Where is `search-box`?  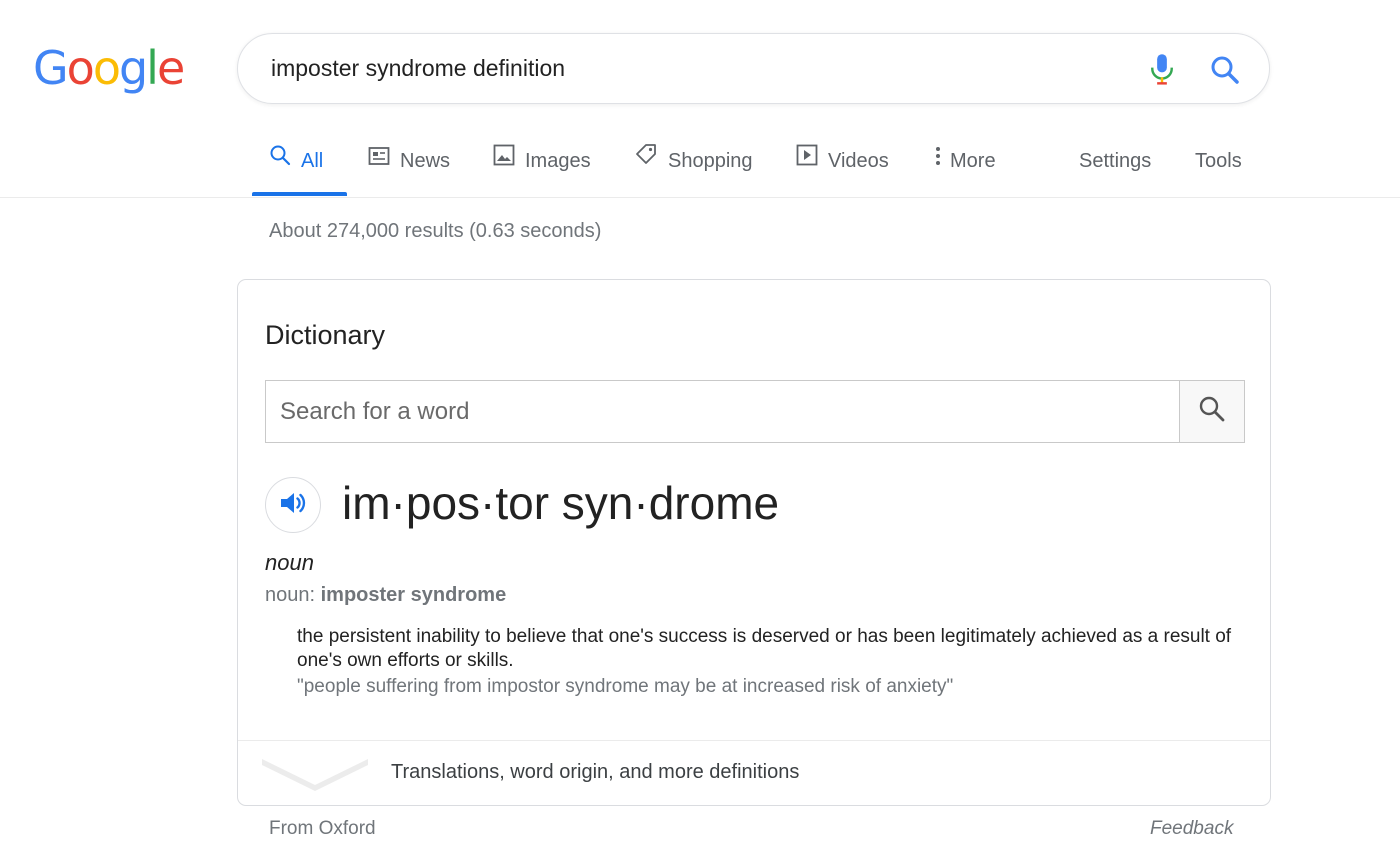 search-box is located at coordinates (753, 68).